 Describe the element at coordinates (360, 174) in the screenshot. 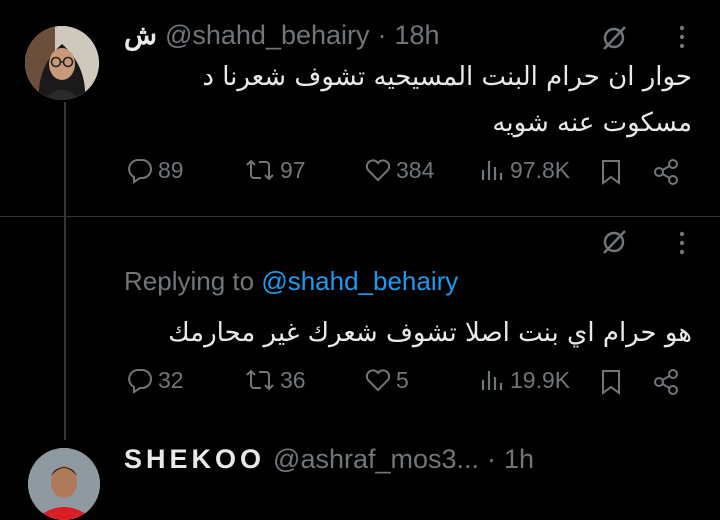

I see `action-bar: 89 97 384 97.8K` at that location.